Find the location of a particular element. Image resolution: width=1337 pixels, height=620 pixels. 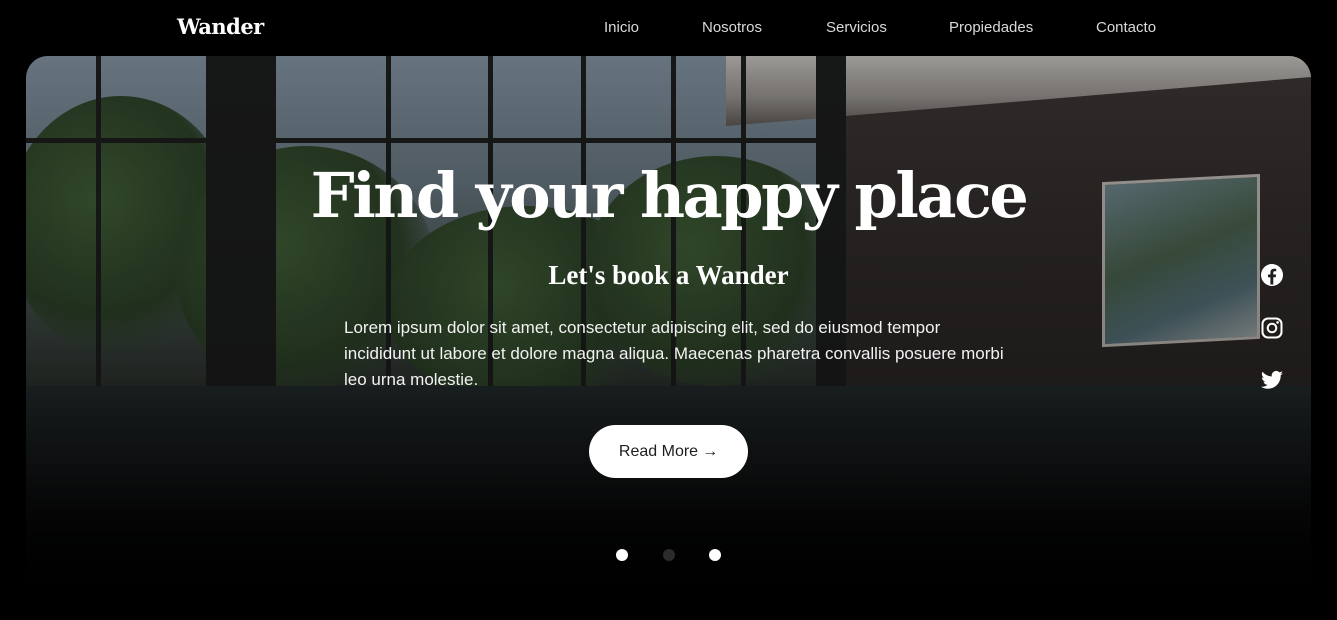

nav-link-servicios: Servicios is located at coordinates (856, 27).